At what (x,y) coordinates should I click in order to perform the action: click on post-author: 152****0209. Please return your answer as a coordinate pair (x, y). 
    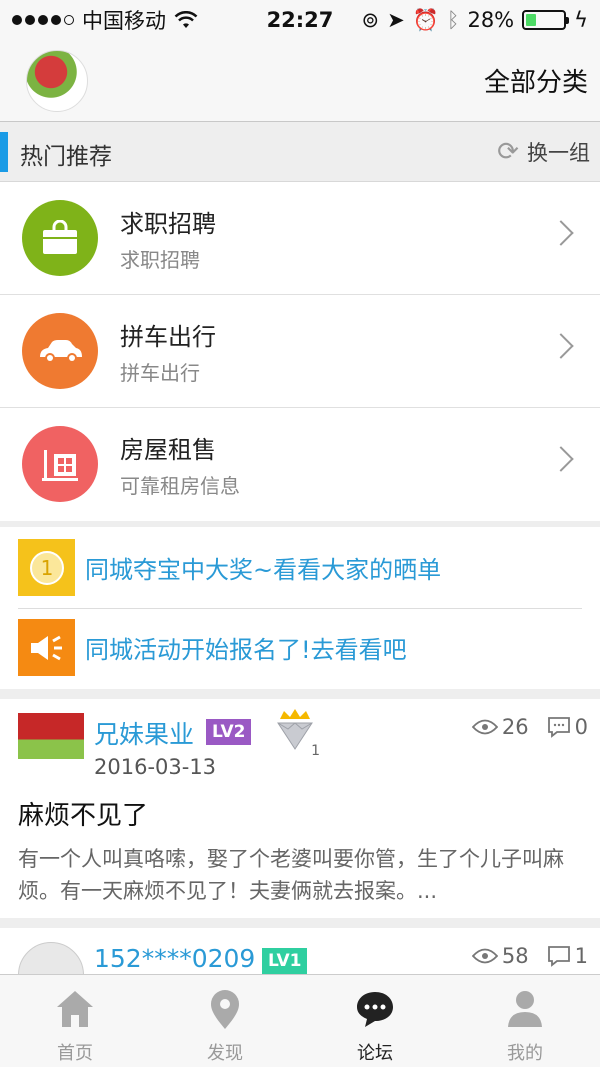
    Looking at the image, I should click on (174, 958).